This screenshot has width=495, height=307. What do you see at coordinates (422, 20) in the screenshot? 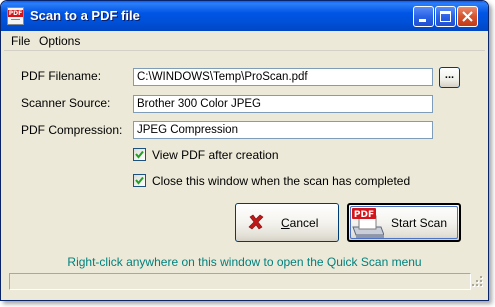
I see `minimize-icon` at bounding box center [422, 20].